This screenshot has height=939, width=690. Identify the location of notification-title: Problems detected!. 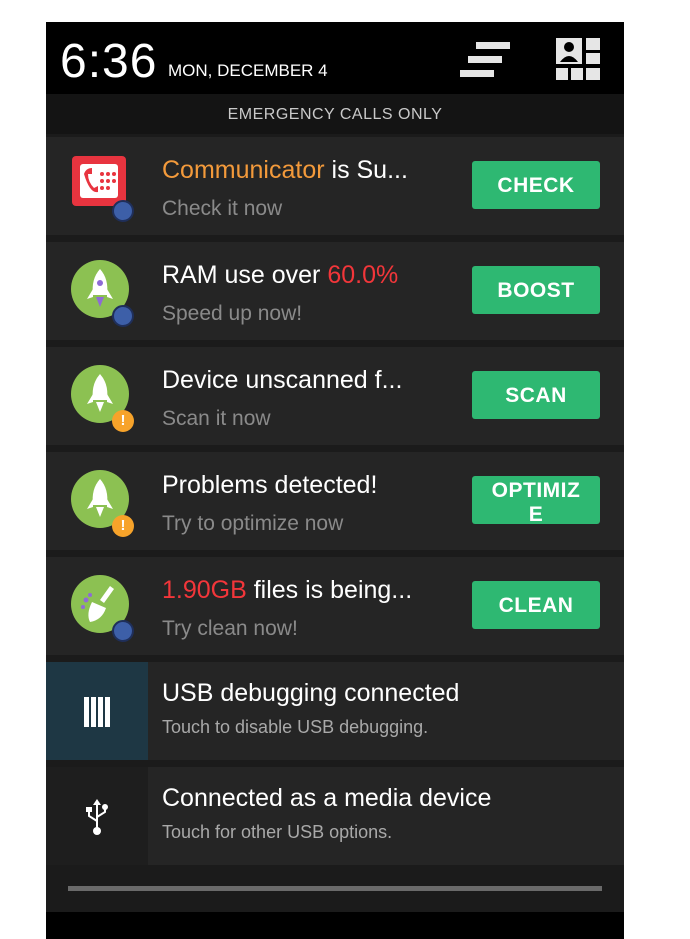
(270, 485).